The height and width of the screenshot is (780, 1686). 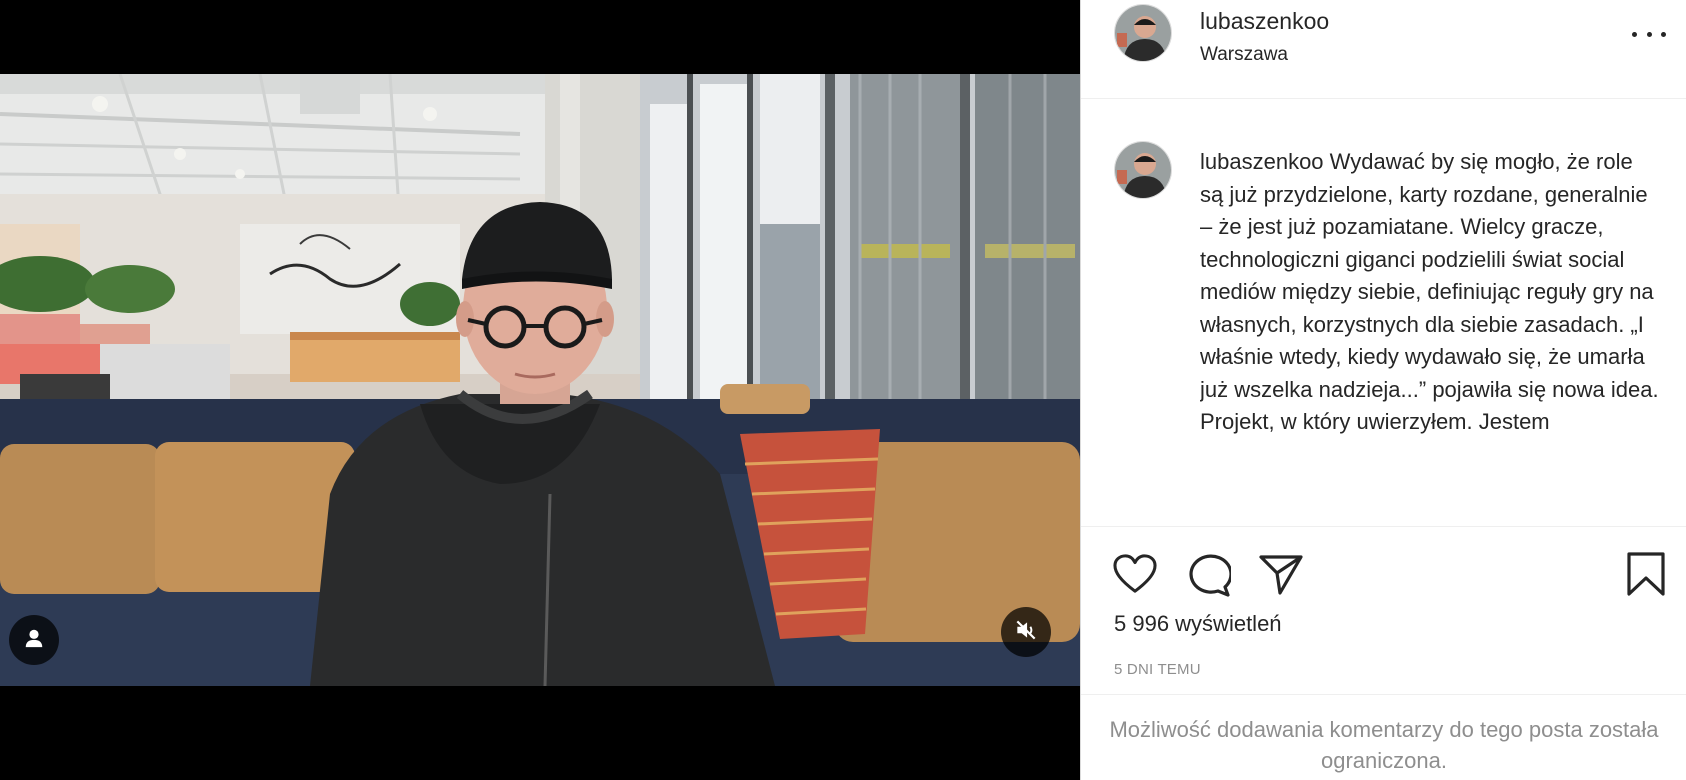 What do you see at coordinates (1649, 34) in the screenshot?
I see `more-options-button` at bounding box center [1649, 34].